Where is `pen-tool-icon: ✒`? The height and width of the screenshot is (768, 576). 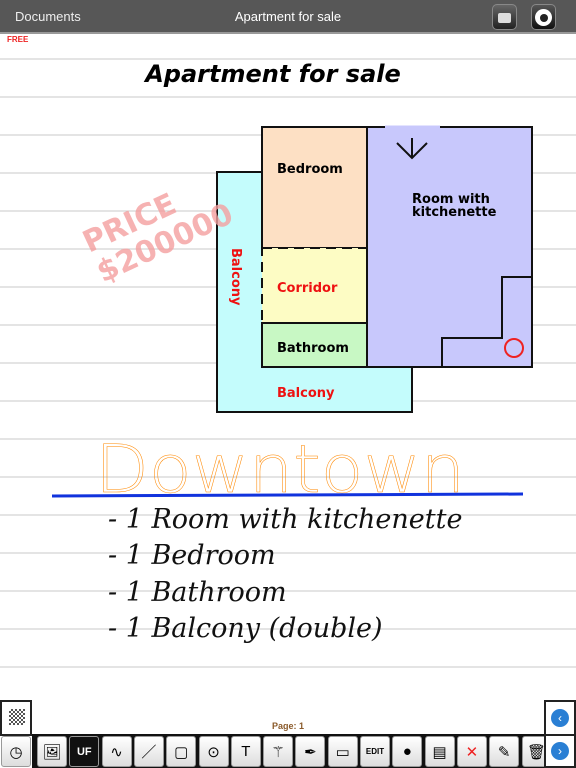
pen-tool-icon: ✒ is located at coordinates (310, 751).